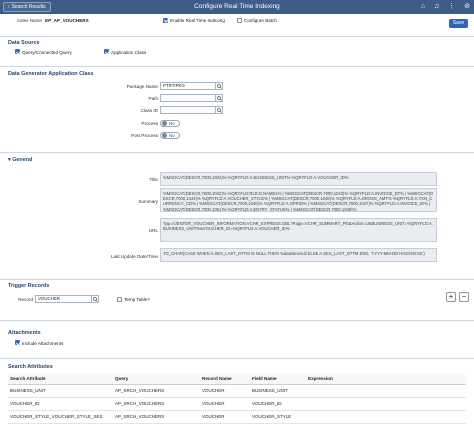 The image size is (474, 431). I want to click on compass-icon: ⊘, so click(467, 6).